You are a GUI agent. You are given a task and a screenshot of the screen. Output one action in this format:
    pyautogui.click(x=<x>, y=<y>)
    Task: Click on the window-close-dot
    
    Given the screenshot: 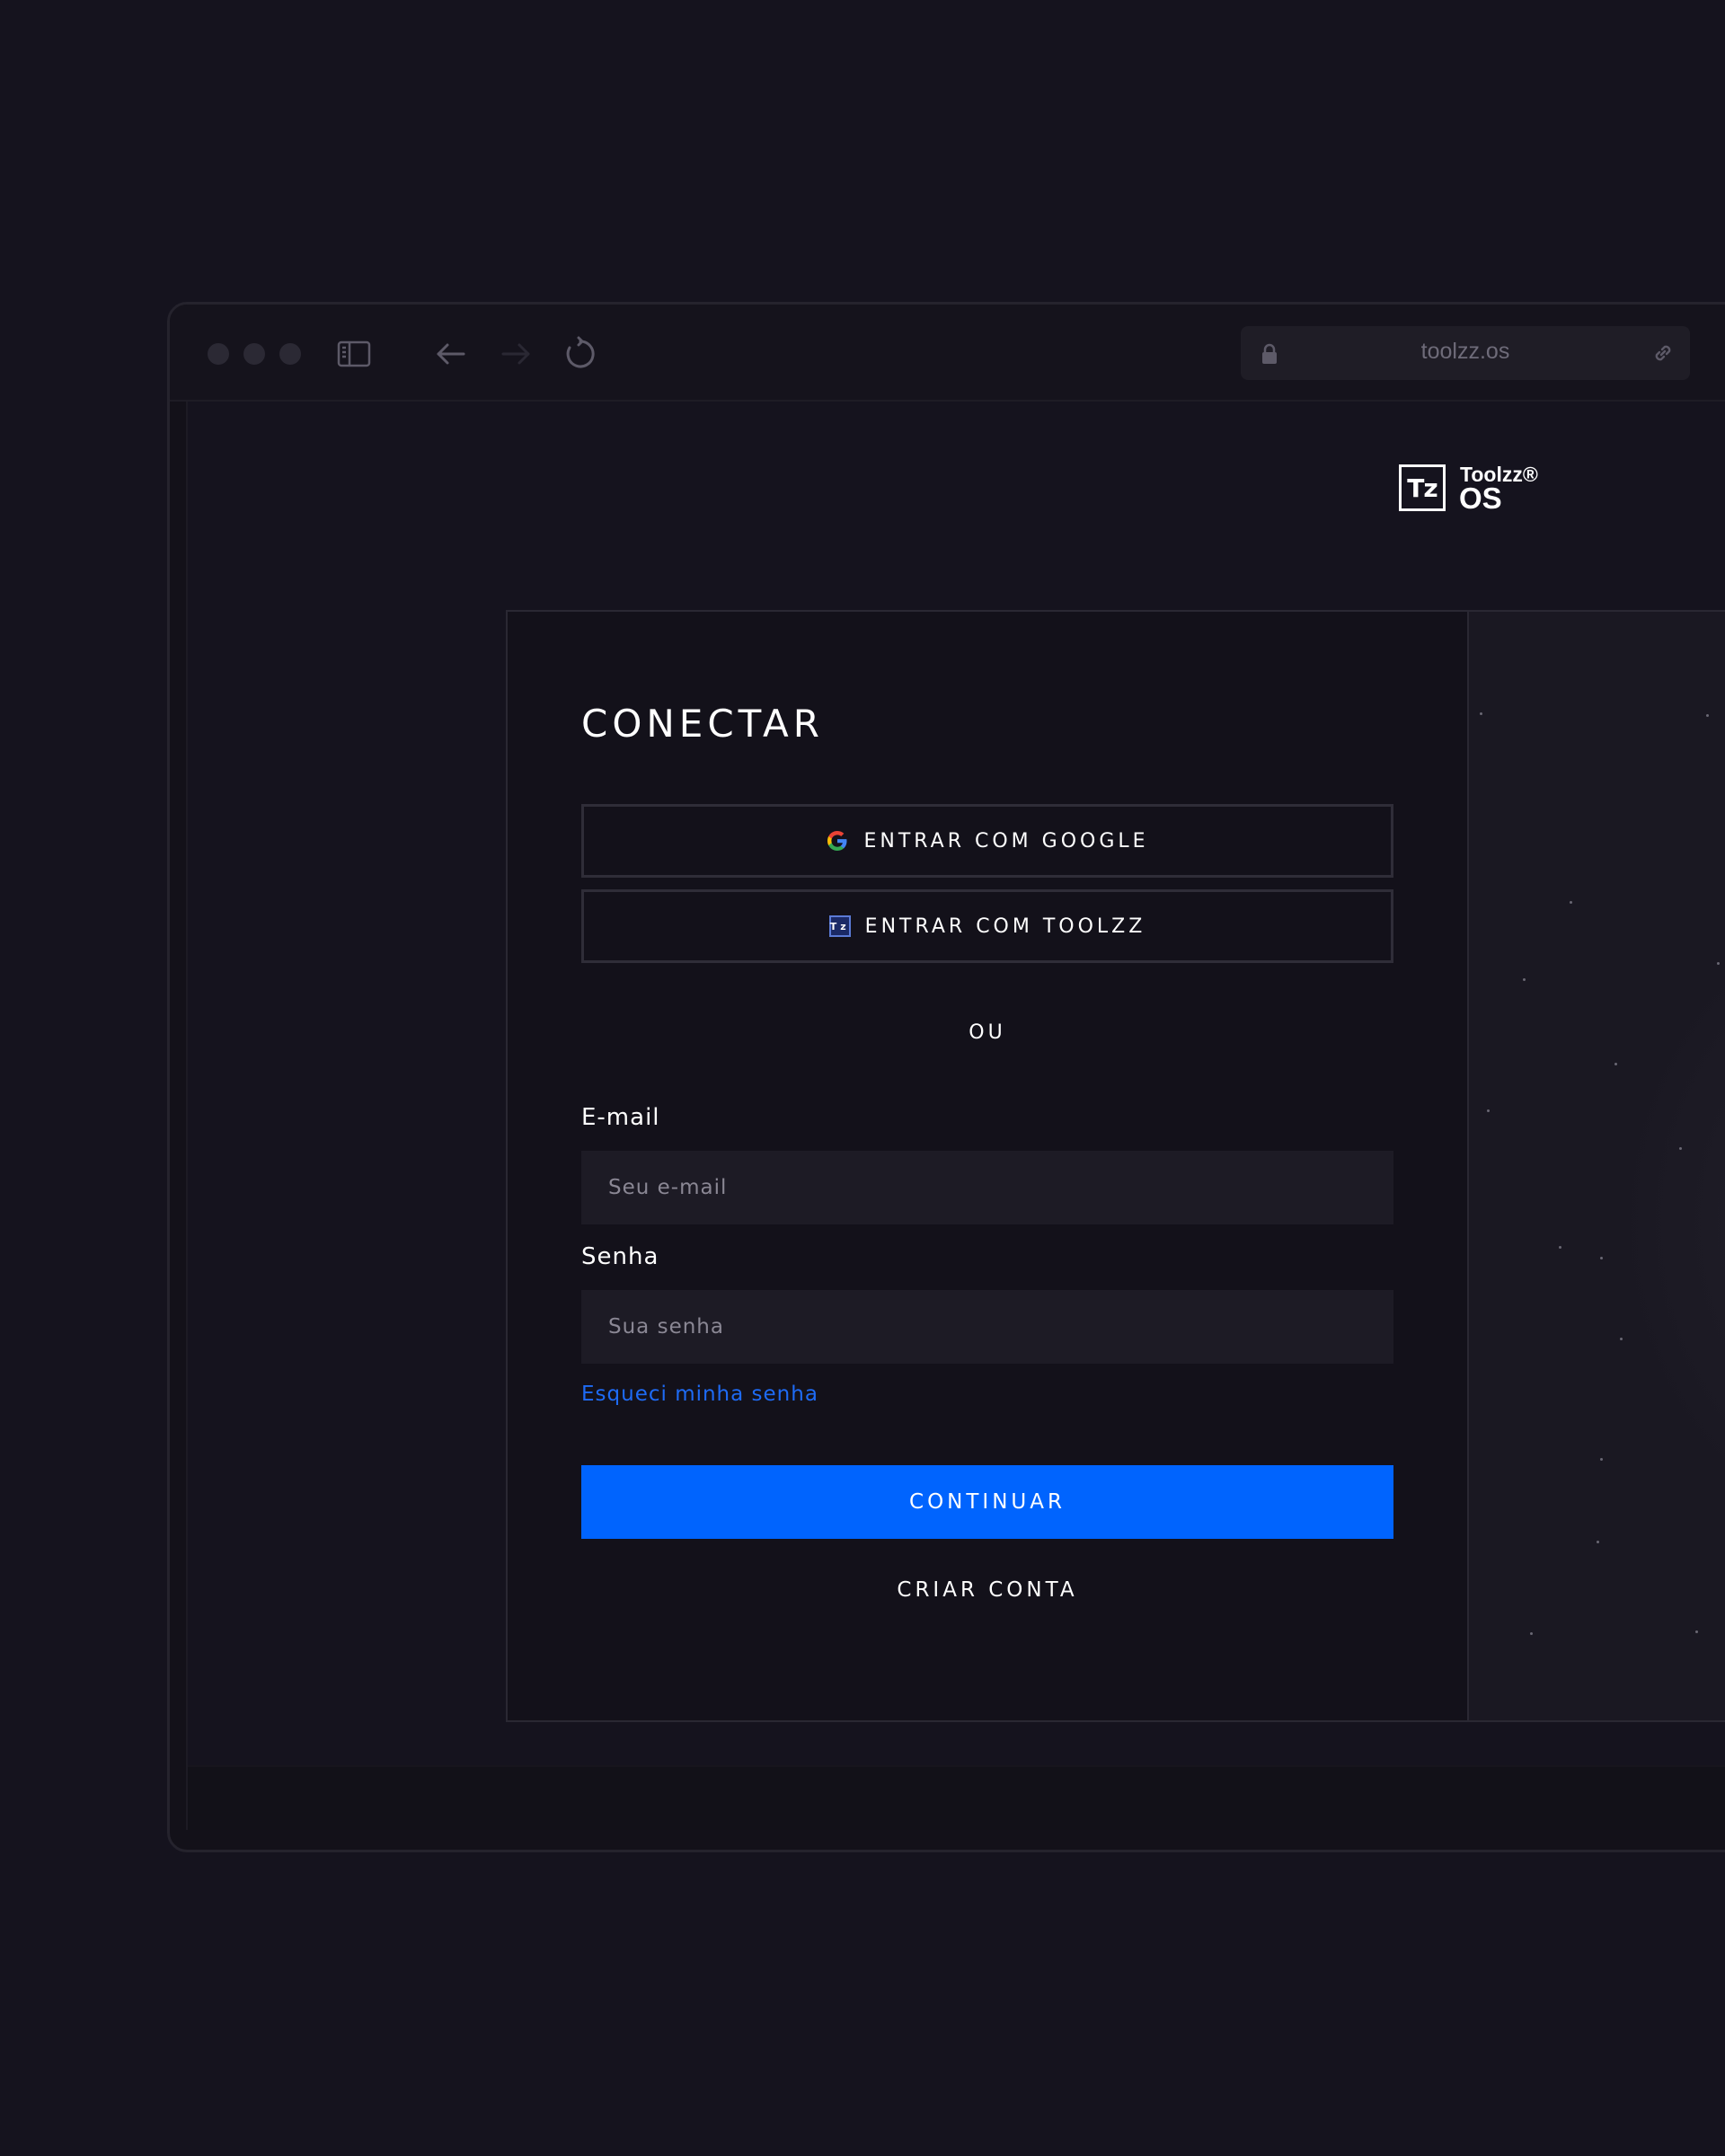 What is the action you would take?
    pyautogui.click(x=219, y=354)
    